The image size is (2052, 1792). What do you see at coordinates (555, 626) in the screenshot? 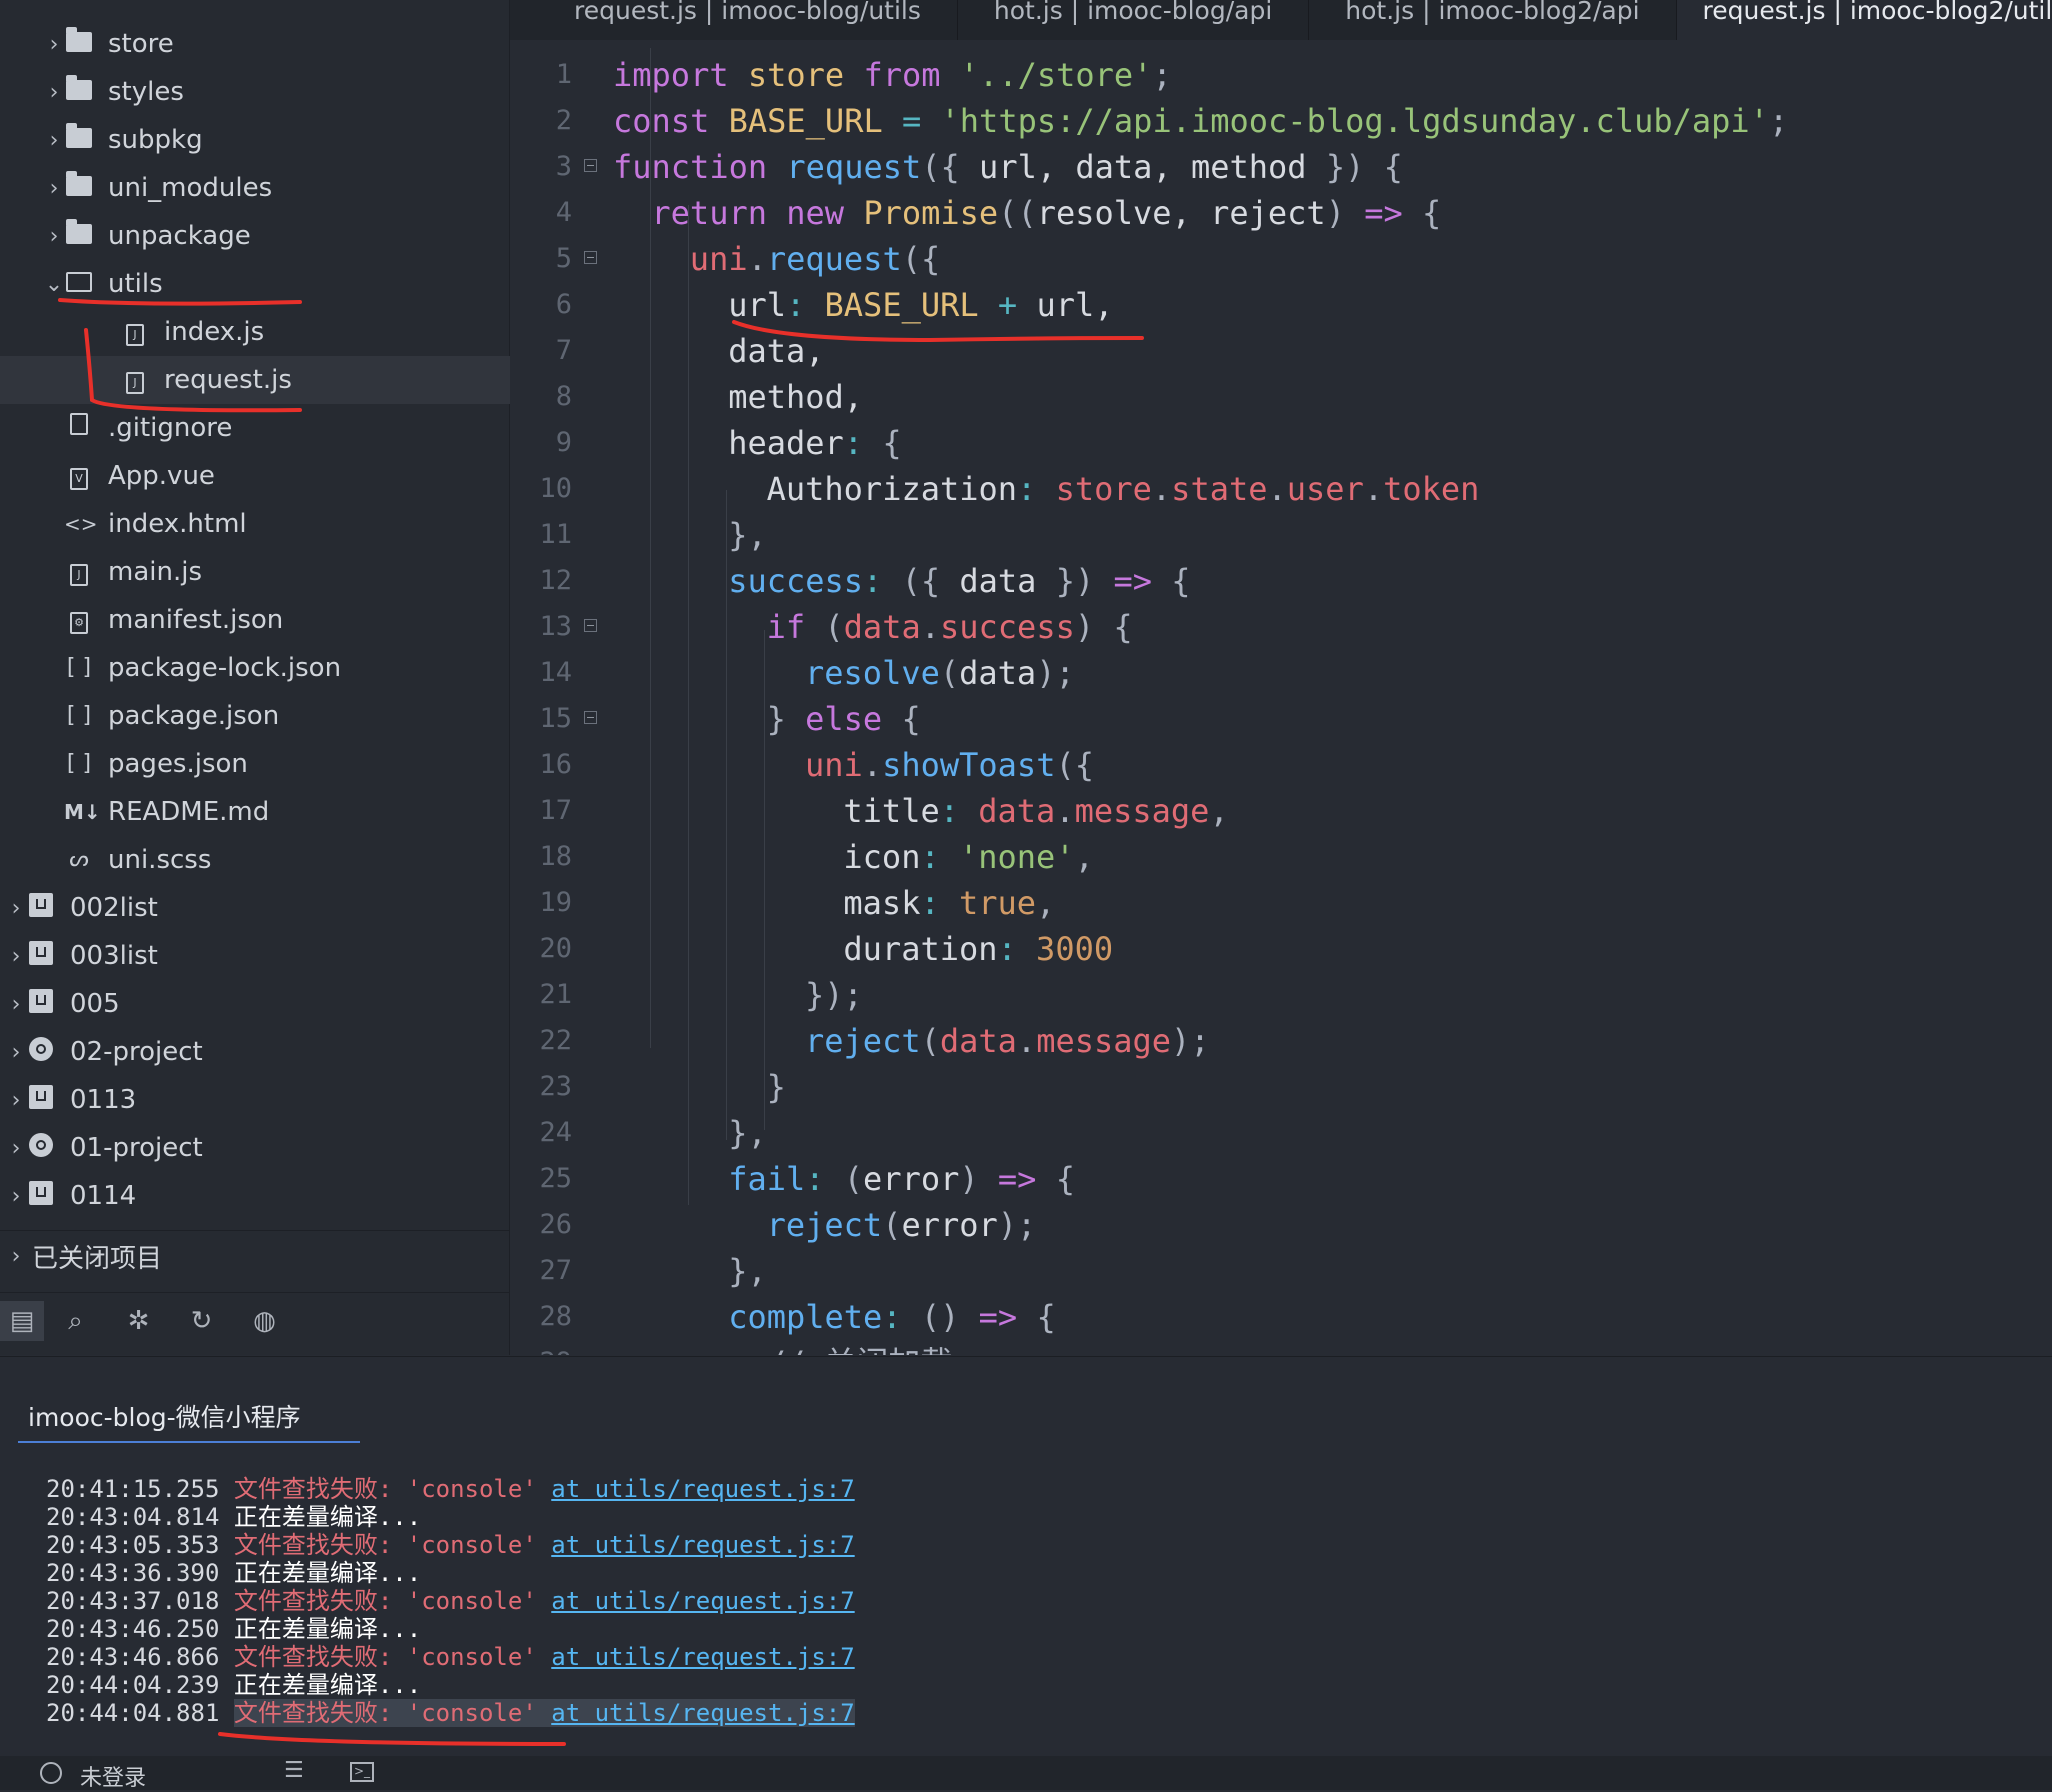
I see `line-number: 13` at bounding box center [555, 626].